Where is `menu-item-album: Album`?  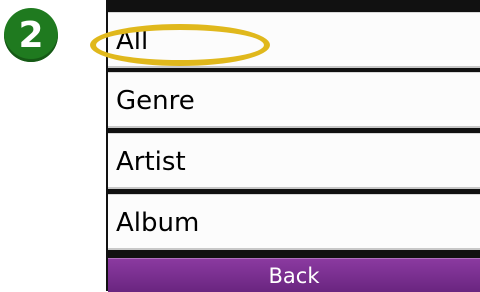 menu-item-album: Album is located at coordinates (294, 222).